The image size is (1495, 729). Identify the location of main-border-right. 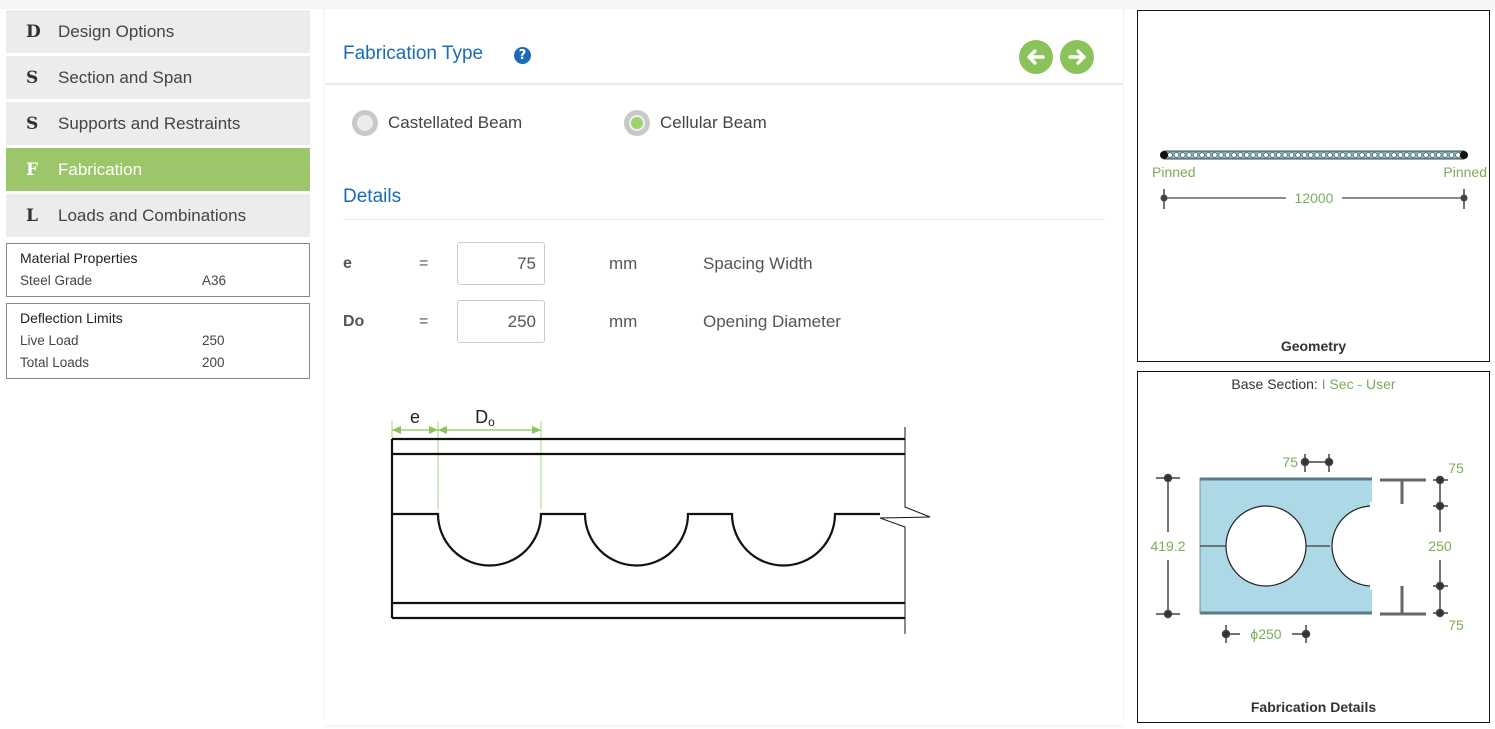
(1123, 364).